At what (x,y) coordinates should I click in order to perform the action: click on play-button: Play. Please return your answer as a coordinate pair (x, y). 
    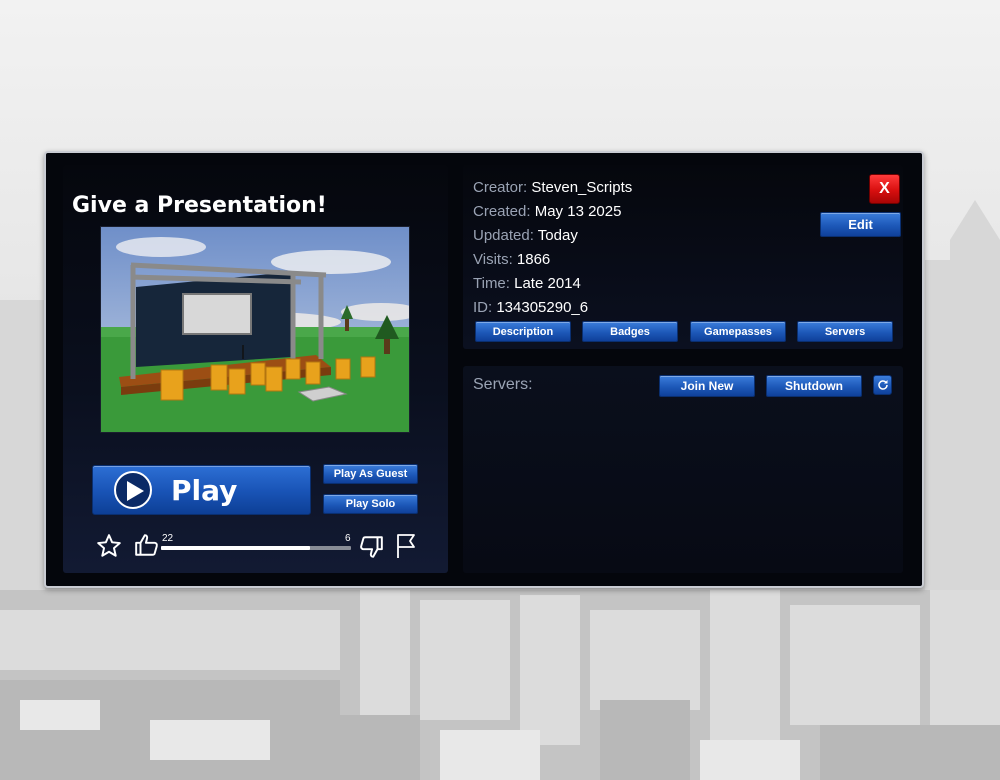
    Looking at the image, I should click on (201, 490).